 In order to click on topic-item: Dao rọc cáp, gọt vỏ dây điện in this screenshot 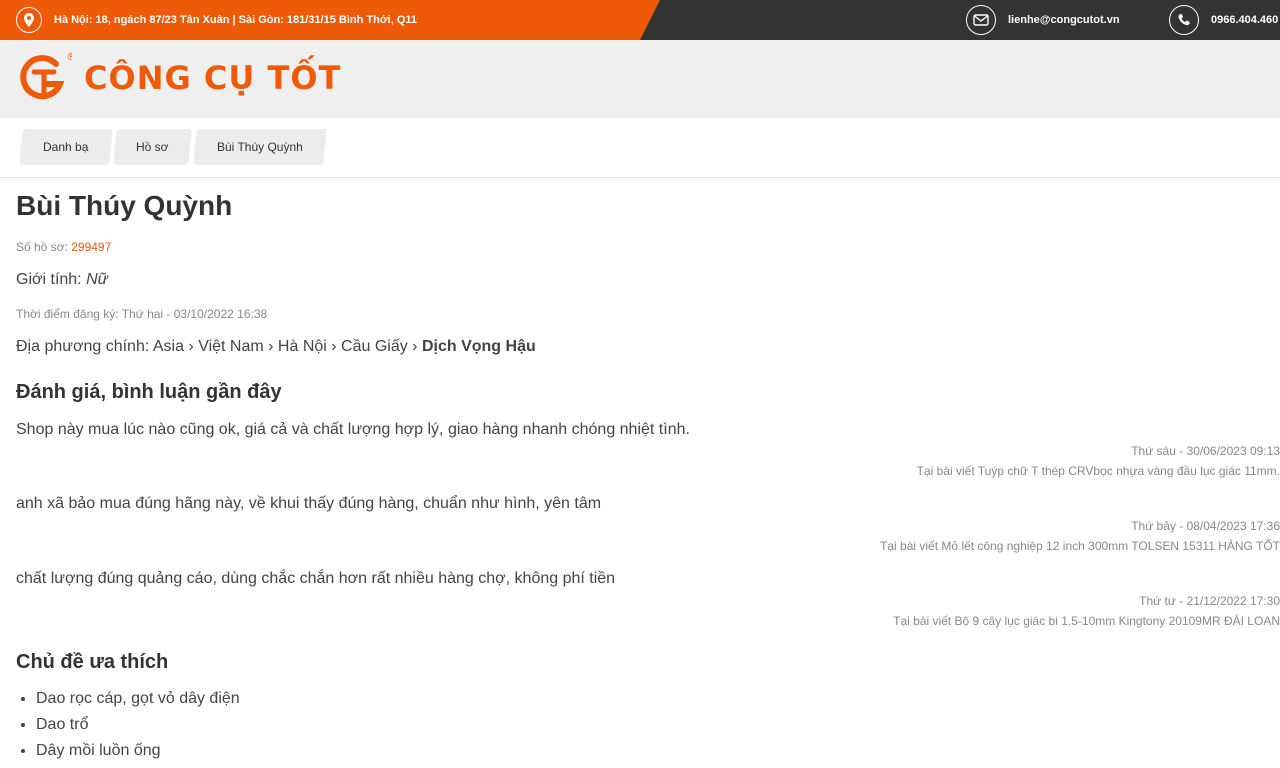, I will do `click(138, 699)`.